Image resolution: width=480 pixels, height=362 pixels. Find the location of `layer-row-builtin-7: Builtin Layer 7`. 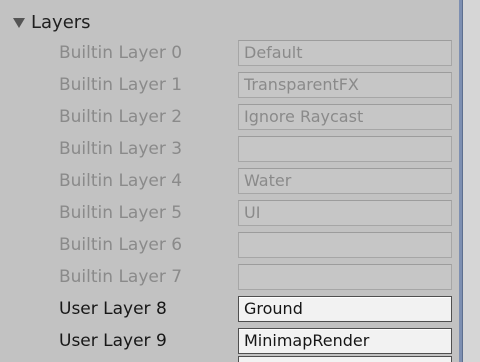

layer-row-builtin-7: Builtin Layer 7 is located at coordinates (231, 278).